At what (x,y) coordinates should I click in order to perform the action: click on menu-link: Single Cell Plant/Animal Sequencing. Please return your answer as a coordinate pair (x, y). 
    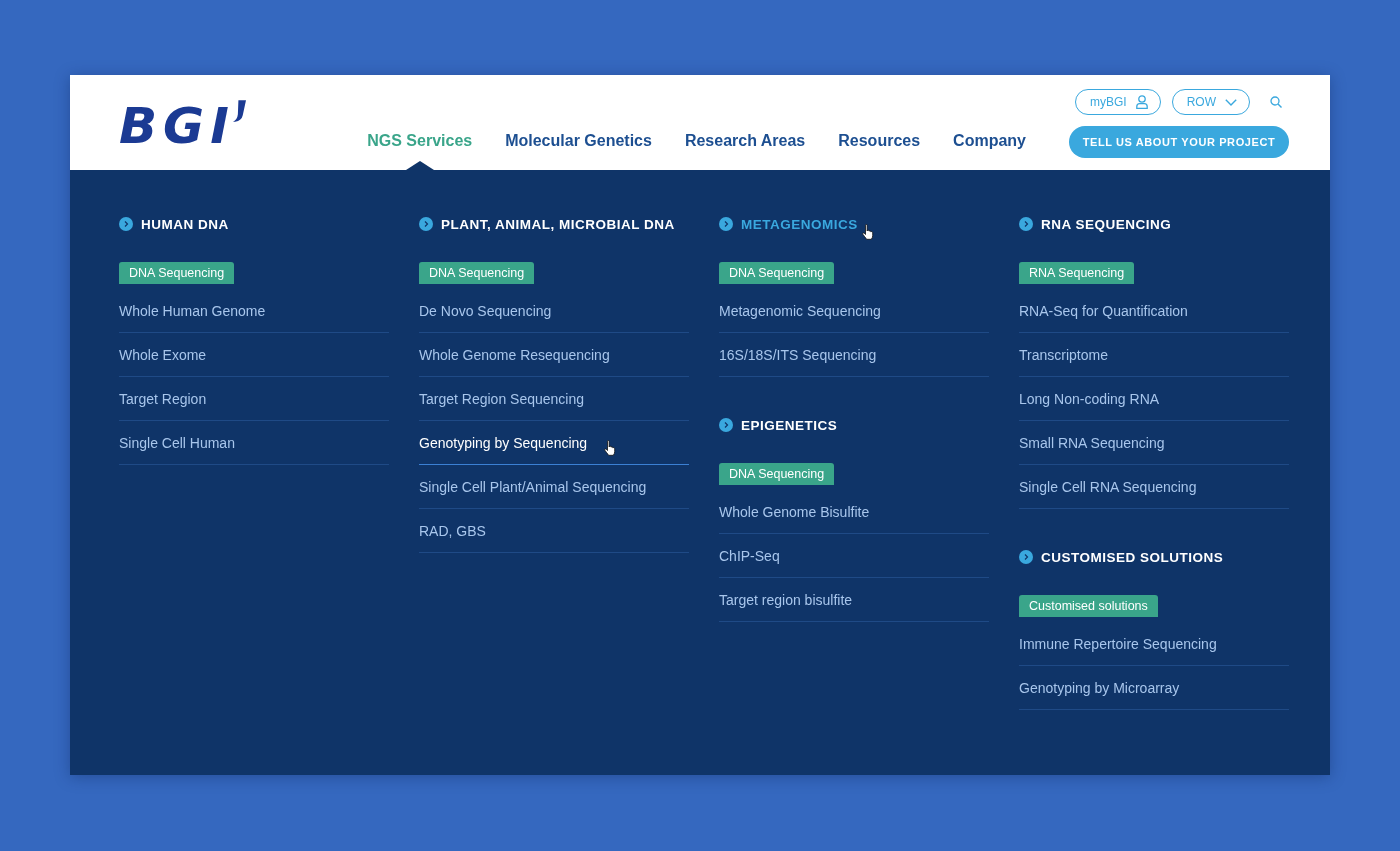
    Looking at the image, I should click on (554, 487).